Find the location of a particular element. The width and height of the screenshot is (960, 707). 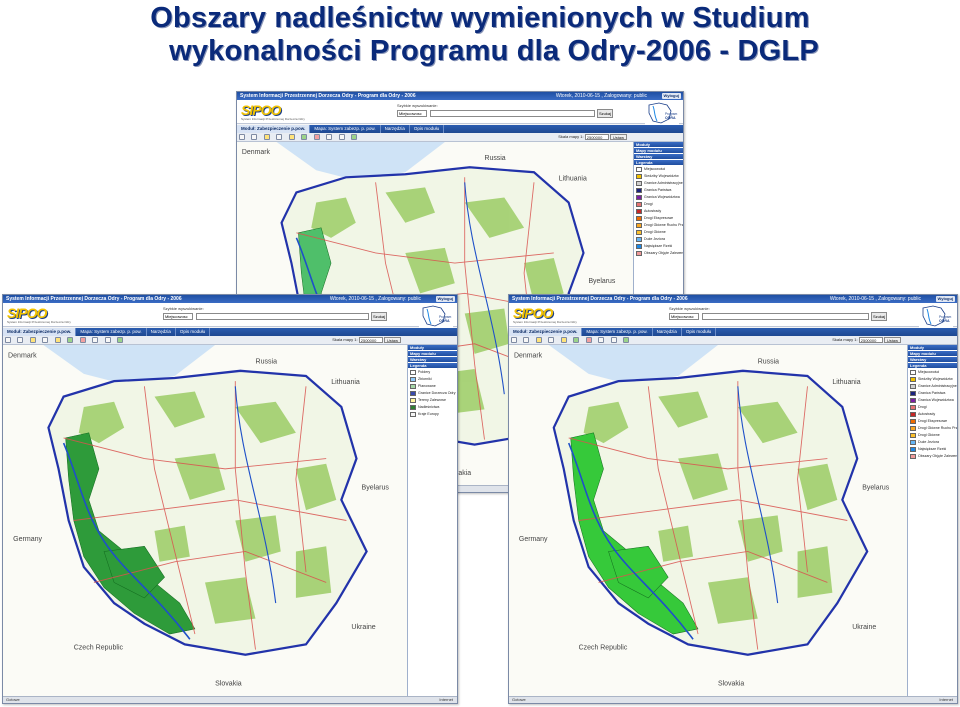

legend-label: Granice Administracyjne is located at coordinates (937, 386).